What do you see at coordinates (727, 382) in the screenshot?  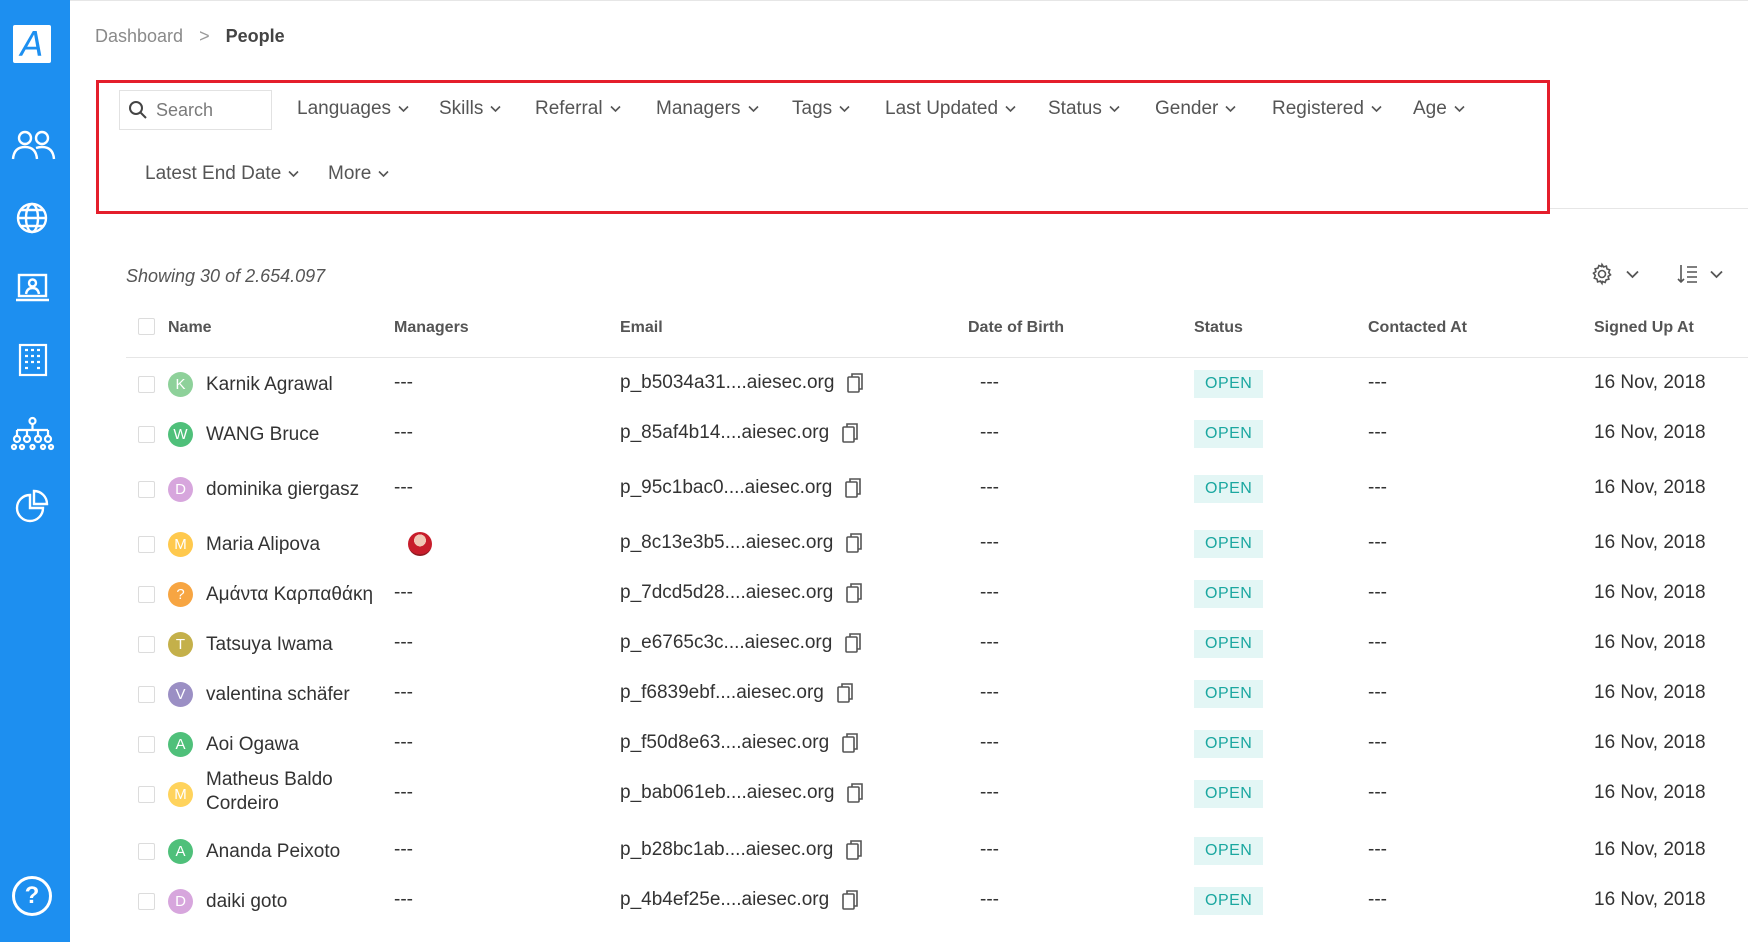 I see `email-value: p_b5034a31....aiesec.org` at bounding box center [727, 382].